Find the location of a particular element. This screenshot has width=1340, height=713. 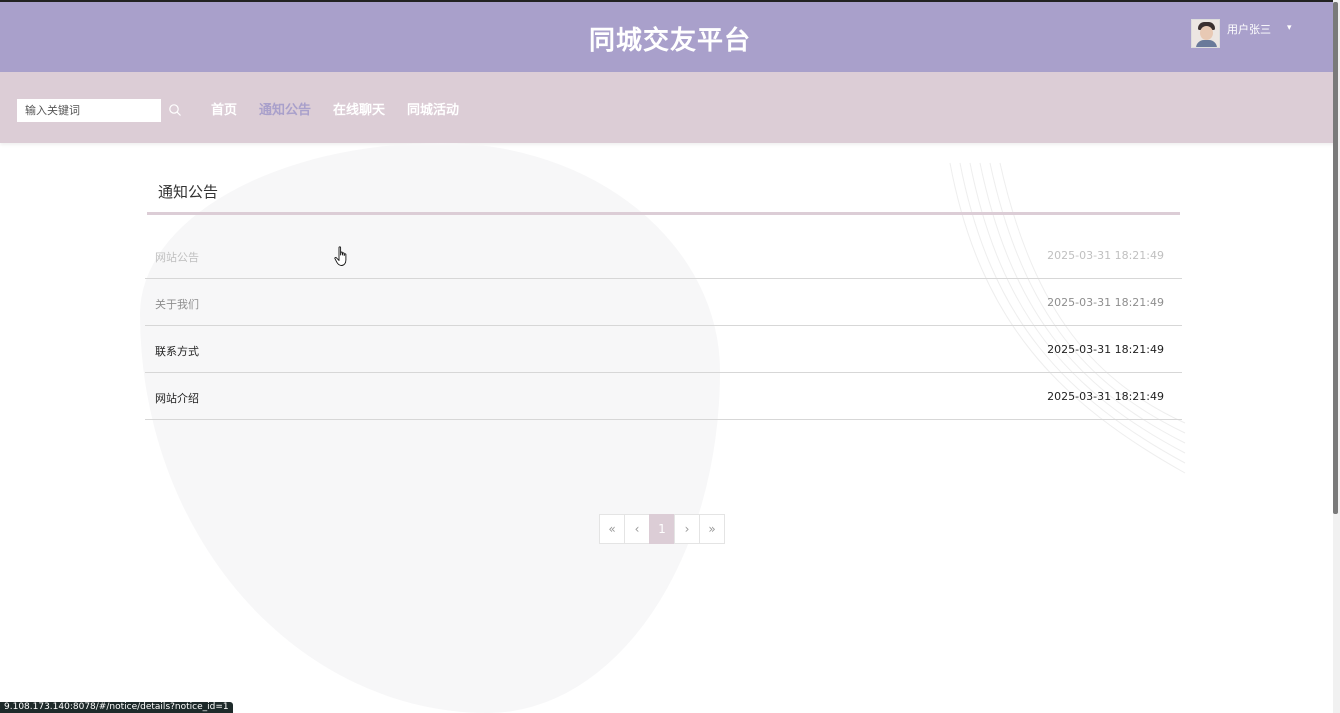

notice-row: 联系方式 2025-03-31 18:21:49 is located at coordinates (663, 349).